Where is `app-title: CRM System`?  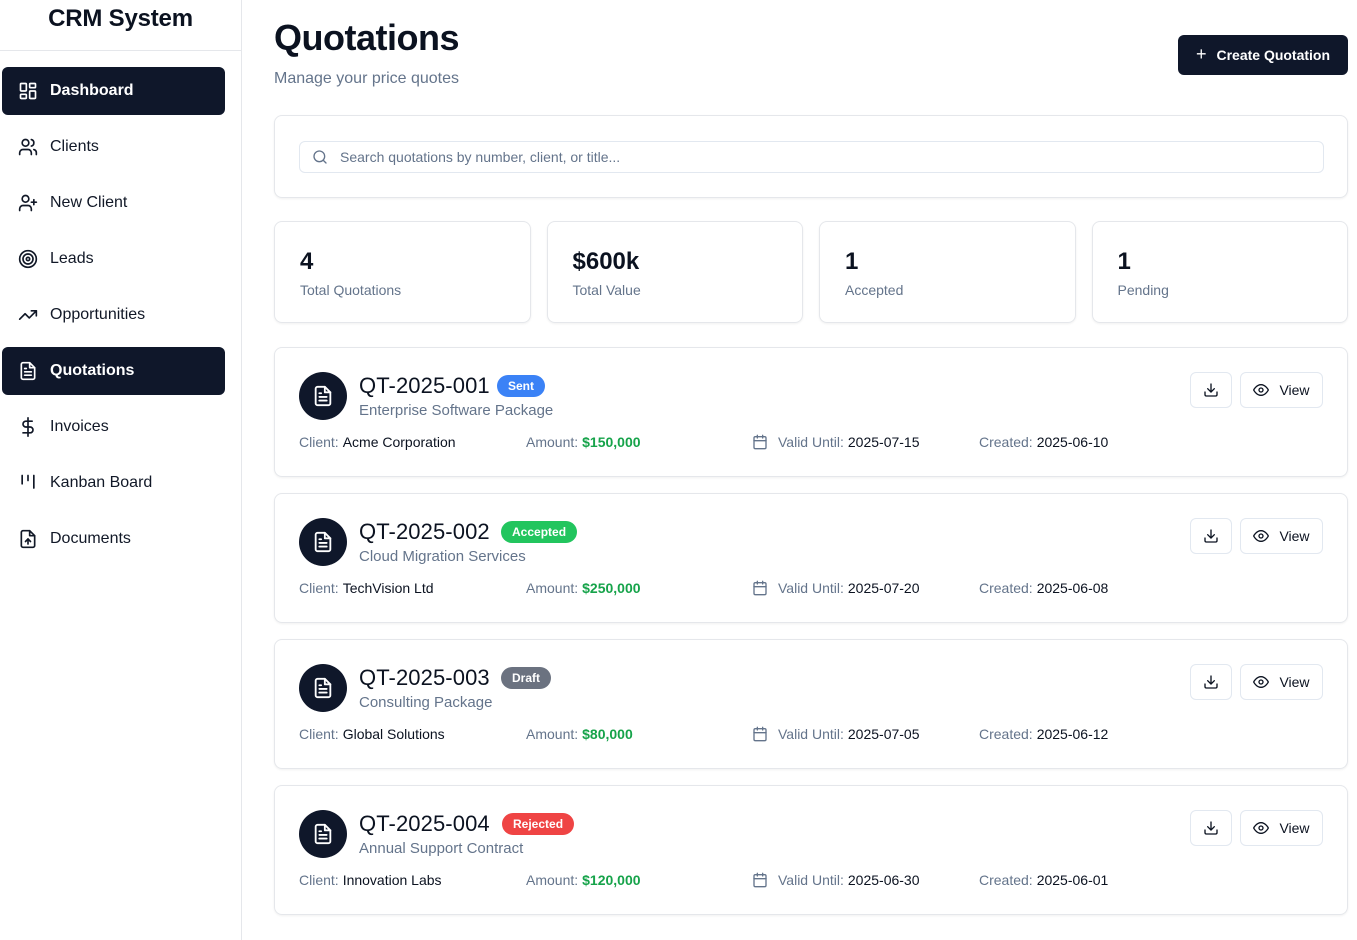 app-title: CRM System is located at coordinates (120, 18).